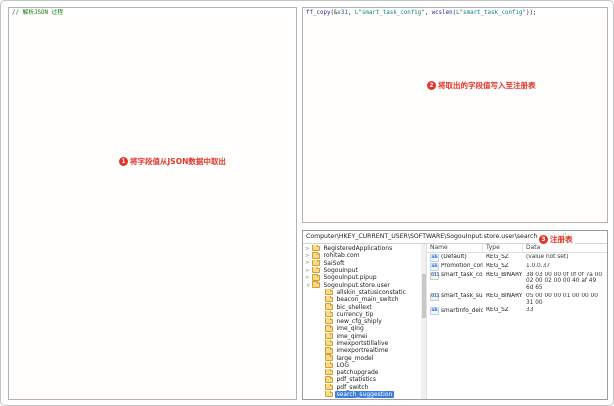  I want to click on value-data: (value not set), so click(547, 256).